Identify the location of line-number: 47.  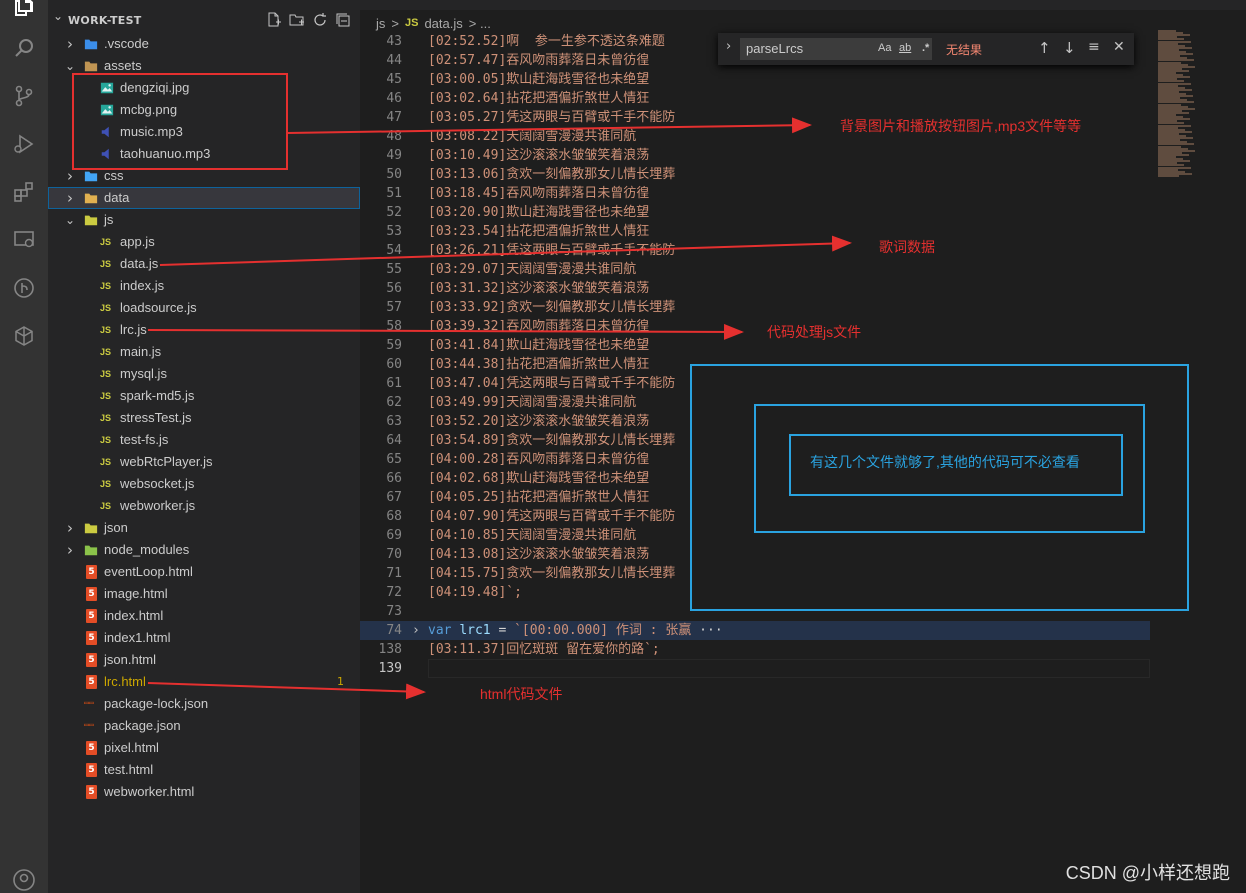
(394, 117).